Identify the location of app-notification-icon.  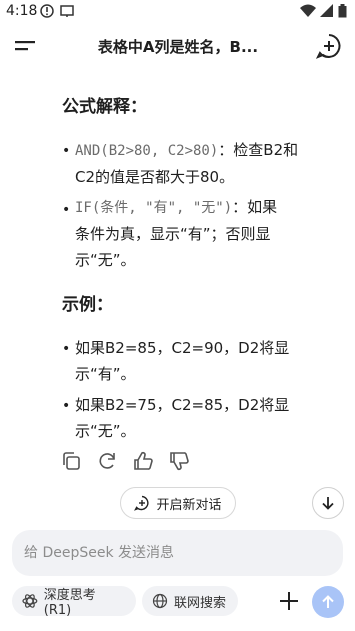
(67, 11).